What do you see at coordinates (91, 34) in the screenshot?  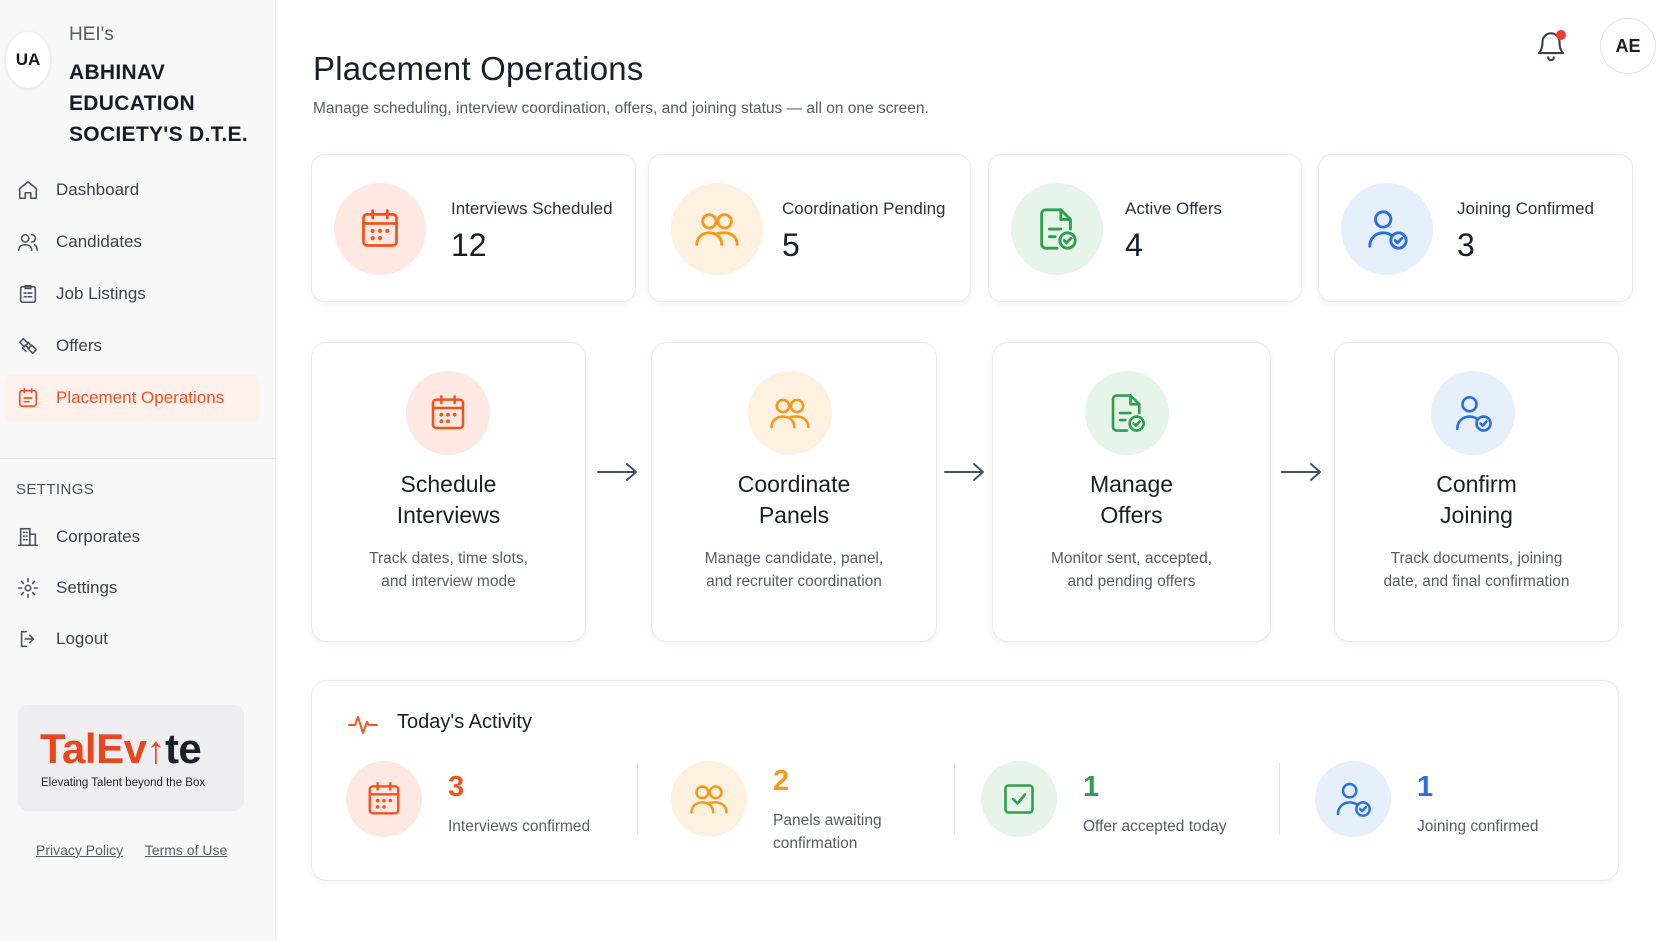 I see `org-prefix: HEI's` at bounding box center [91, 34].